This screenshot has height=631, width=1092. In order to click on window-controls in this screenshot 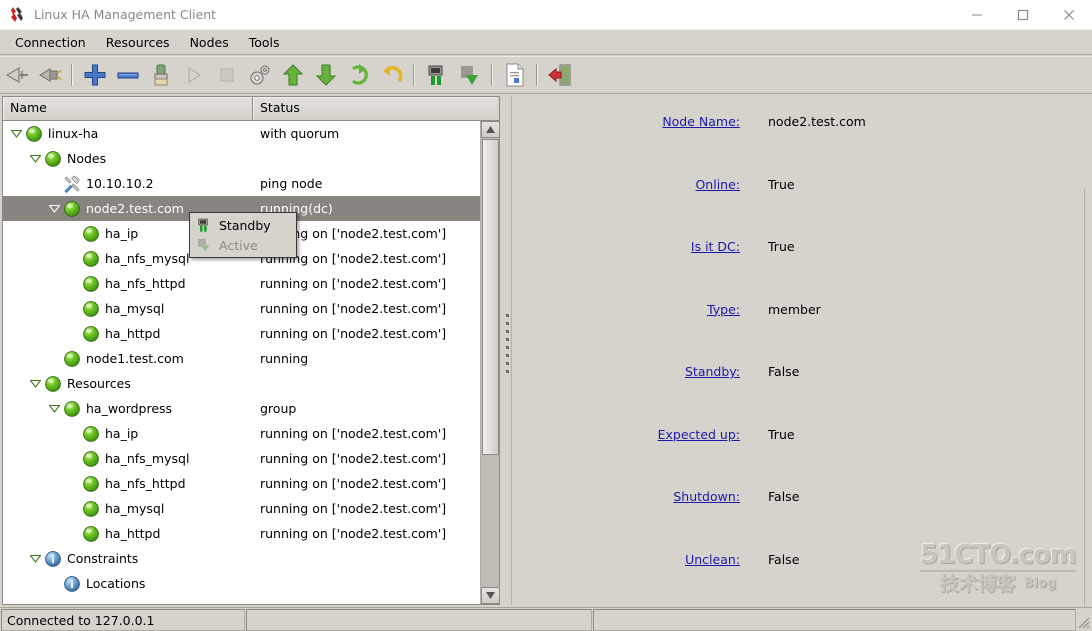, I will do `click(1023, 15)`.